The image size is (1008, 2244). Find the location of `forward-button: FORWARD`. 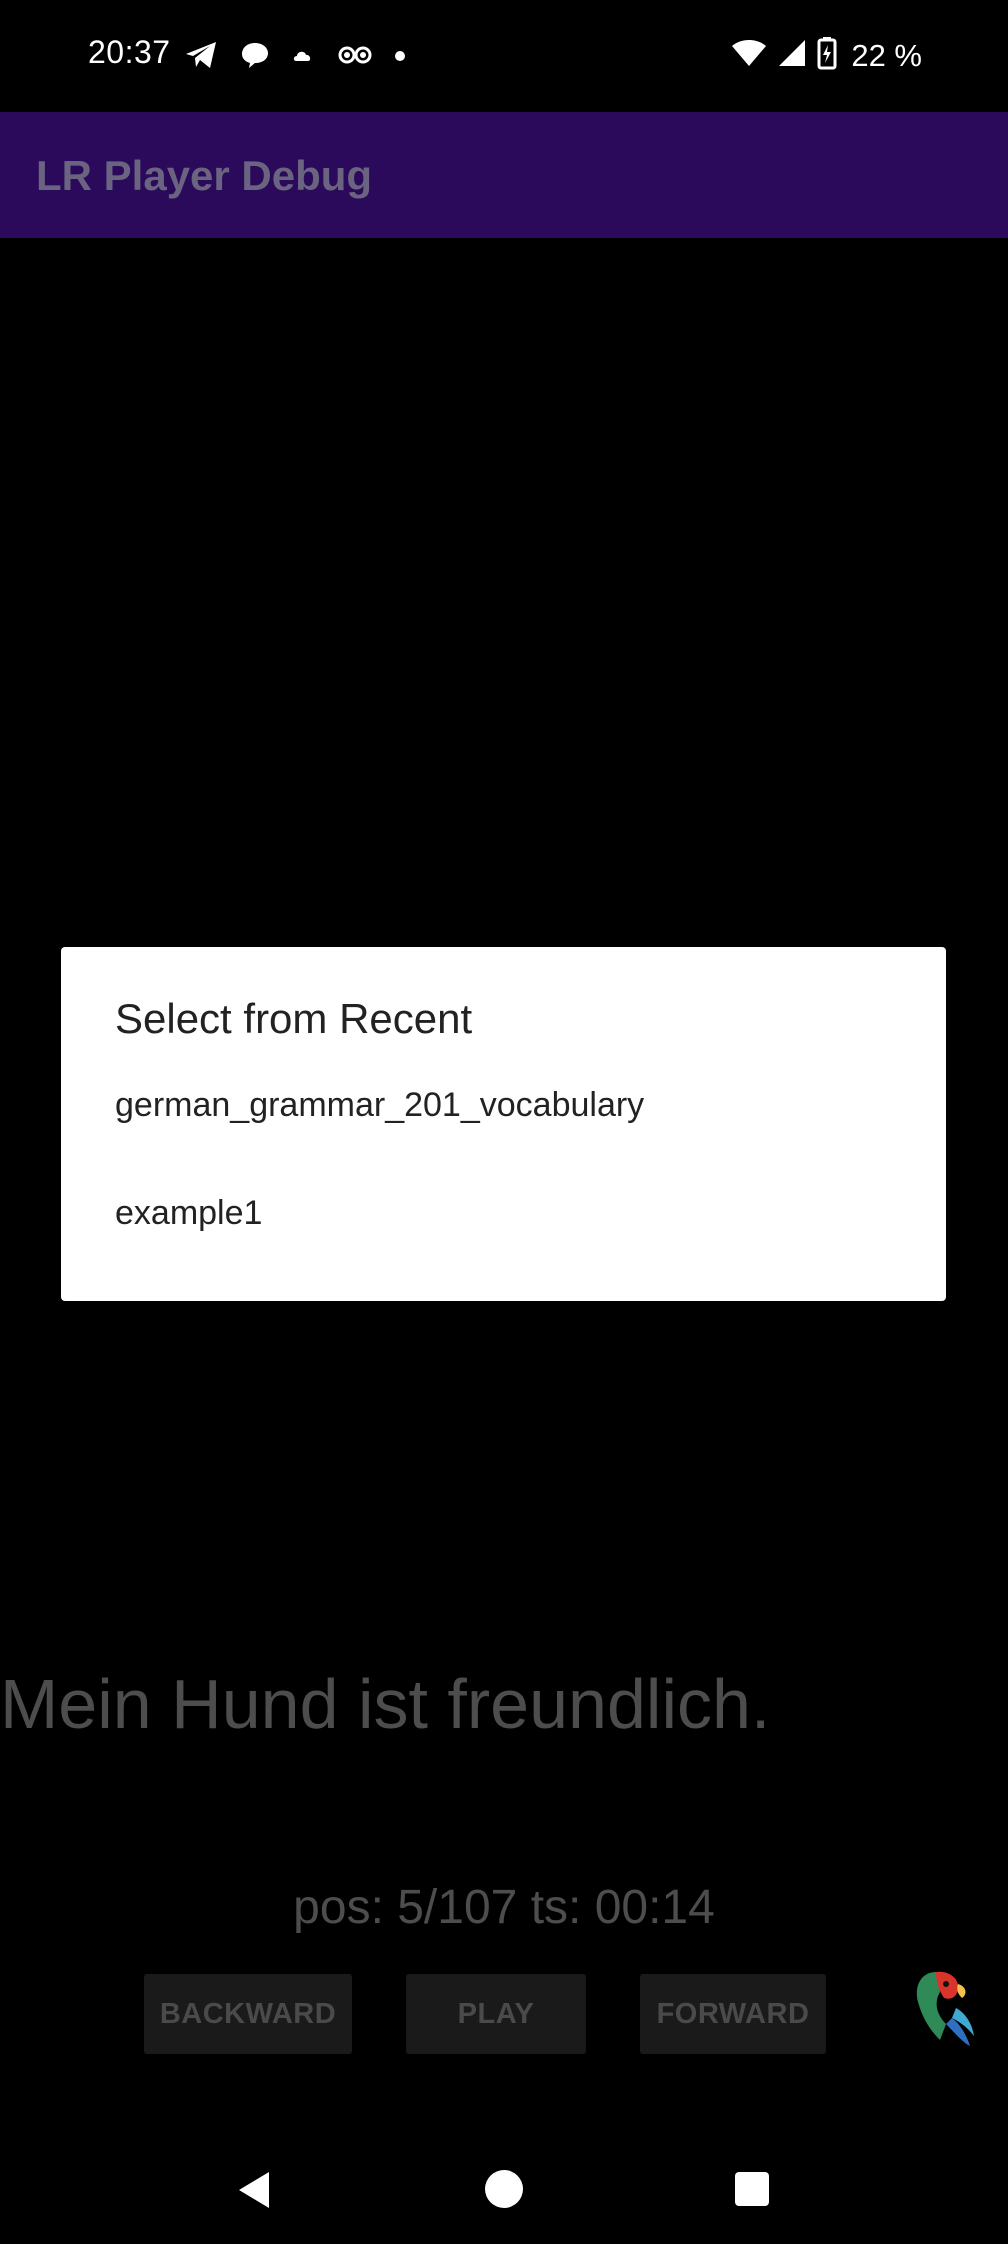

forward-button: FORWARD is located at coordinates (733, 2014).